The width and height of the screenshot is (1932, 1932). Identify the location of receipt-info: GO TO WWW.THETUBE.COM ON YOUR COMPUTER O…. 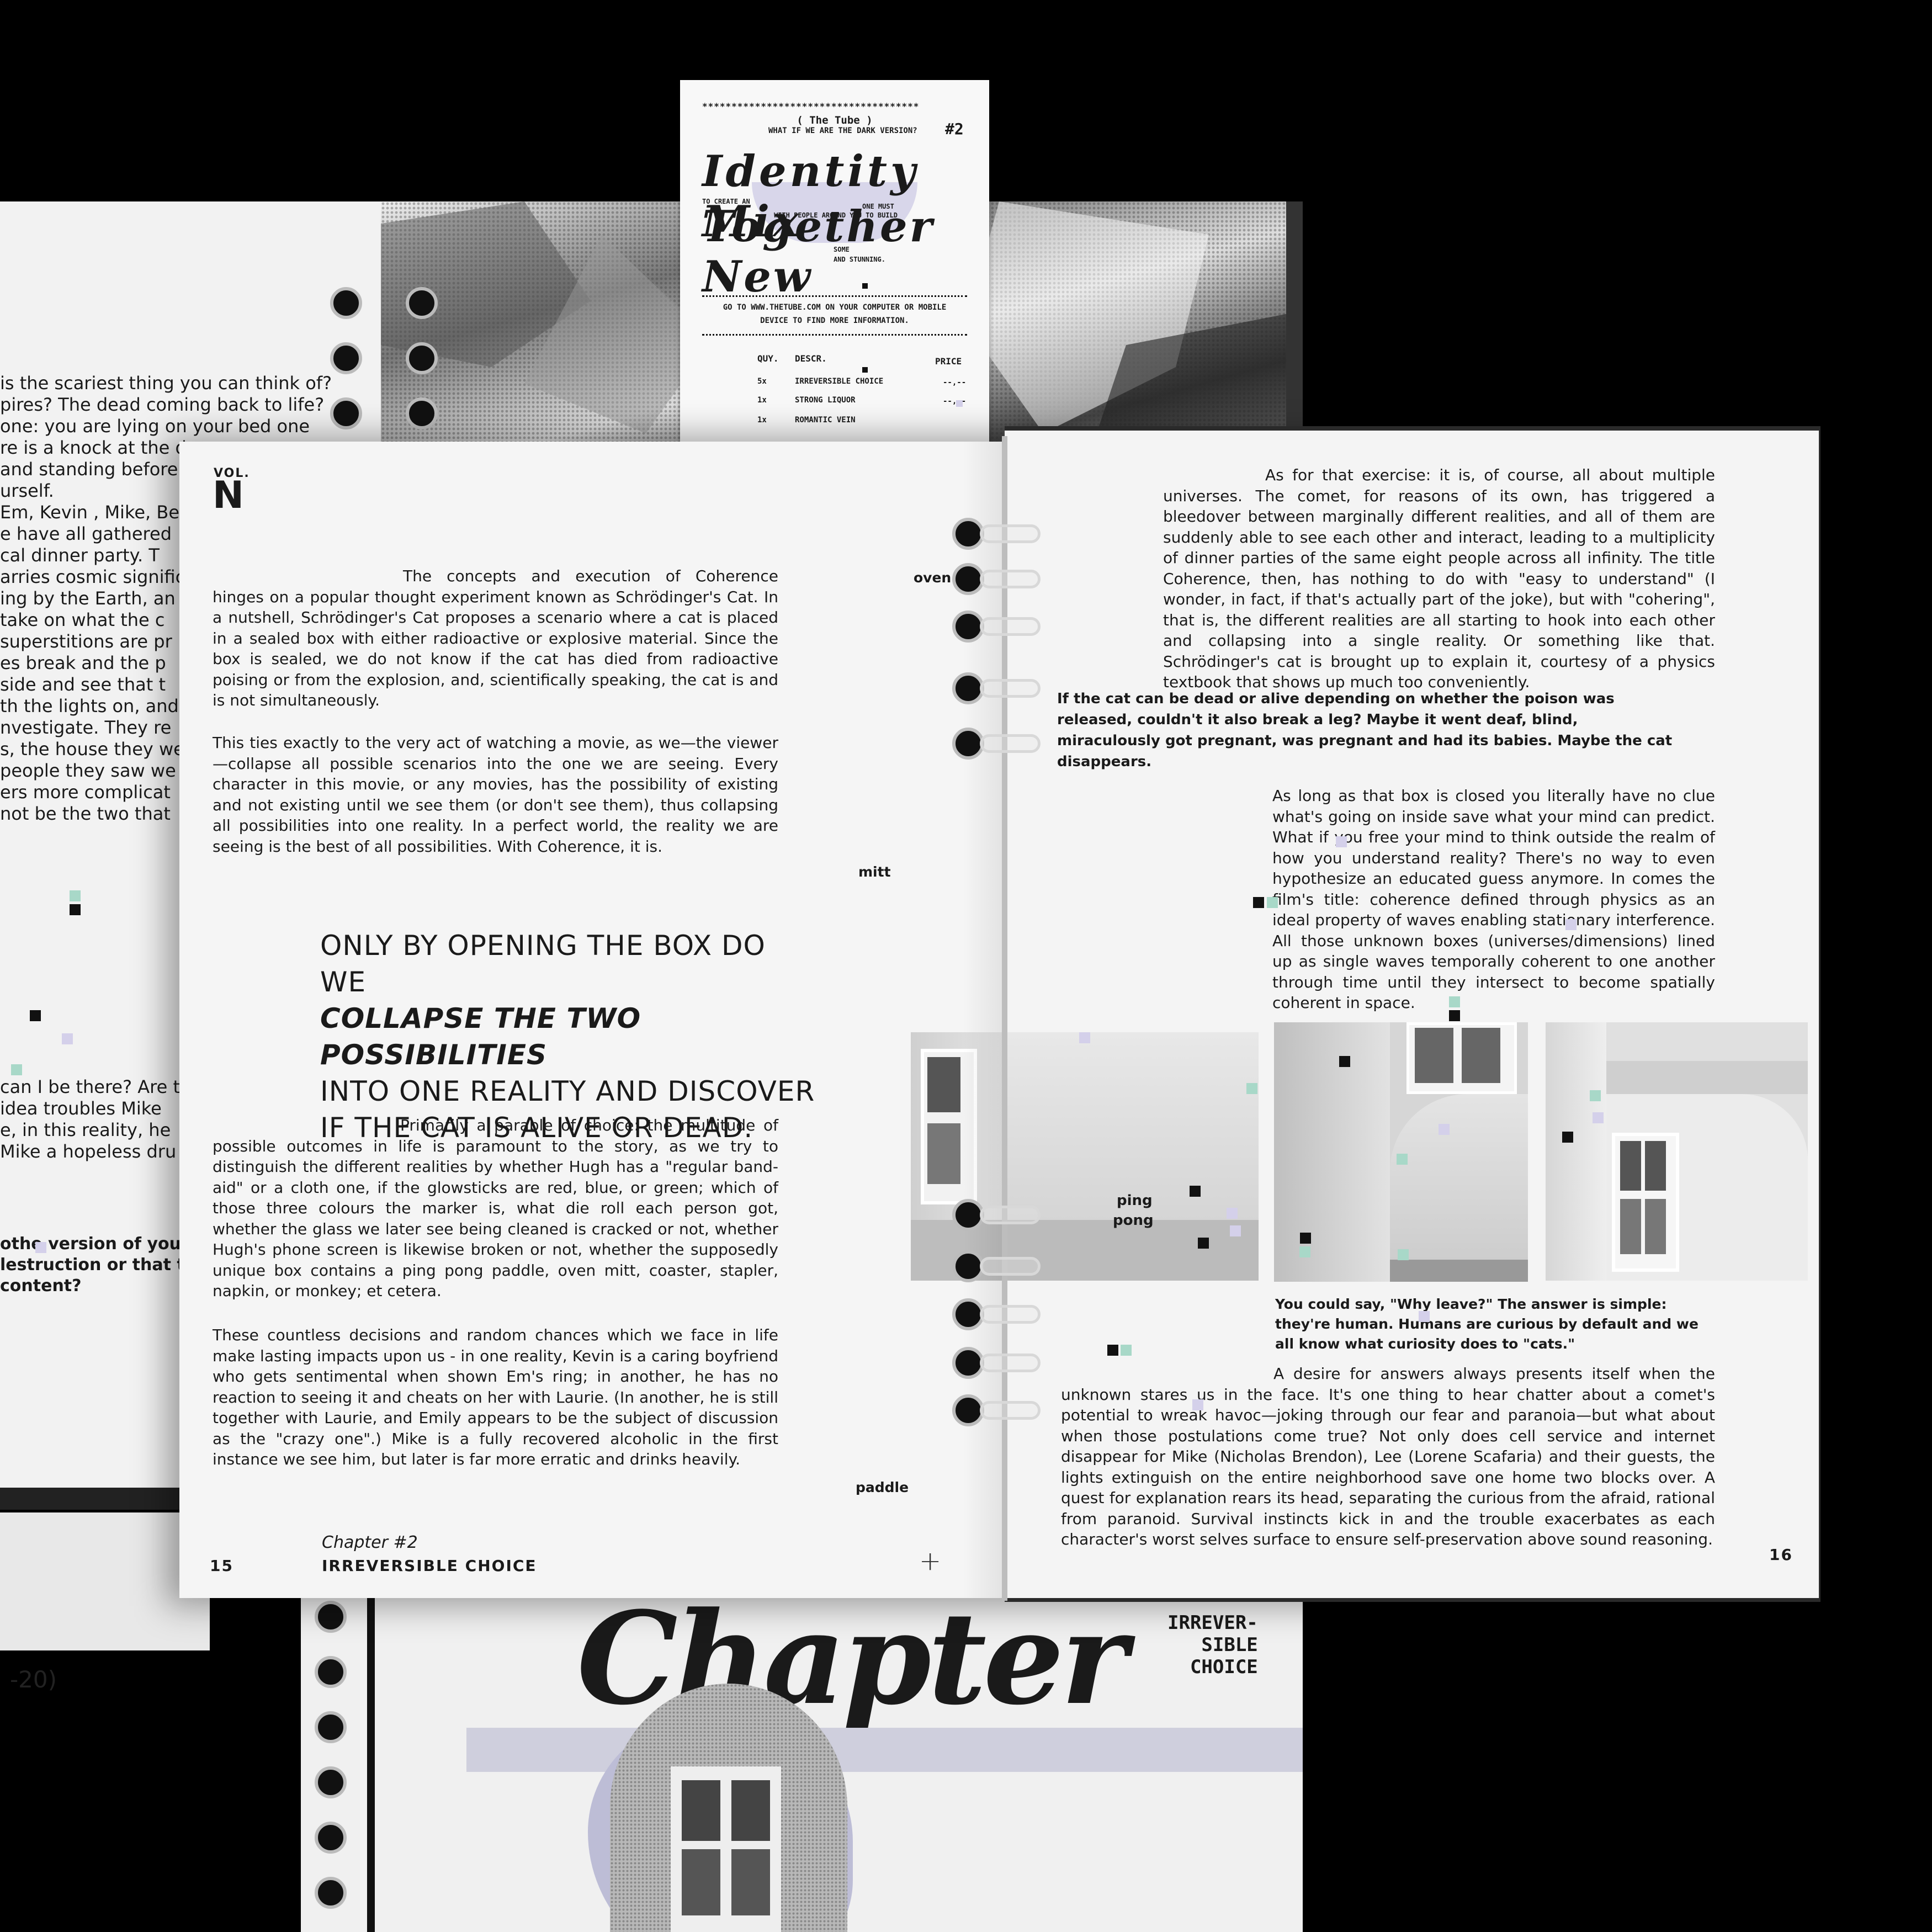
(835, 314).